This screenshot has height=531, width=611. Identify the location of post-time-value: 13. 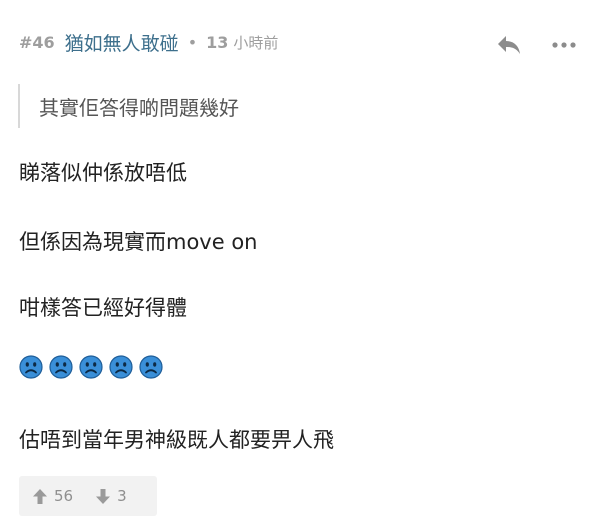
(217, 42).